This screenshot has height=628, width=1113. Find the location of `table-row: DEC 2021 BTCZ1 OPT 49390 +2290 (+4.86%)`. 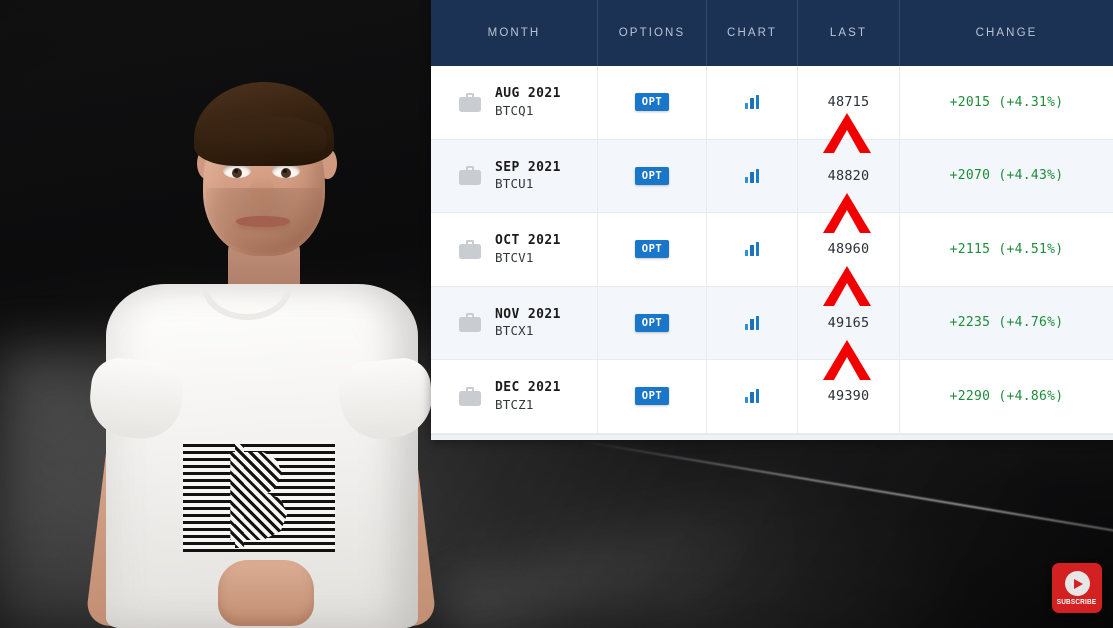

table-row: DEC 2021 BTCZ1 OPT 49390 +2290 (+4.86%) is located at coordinates (772, 397).